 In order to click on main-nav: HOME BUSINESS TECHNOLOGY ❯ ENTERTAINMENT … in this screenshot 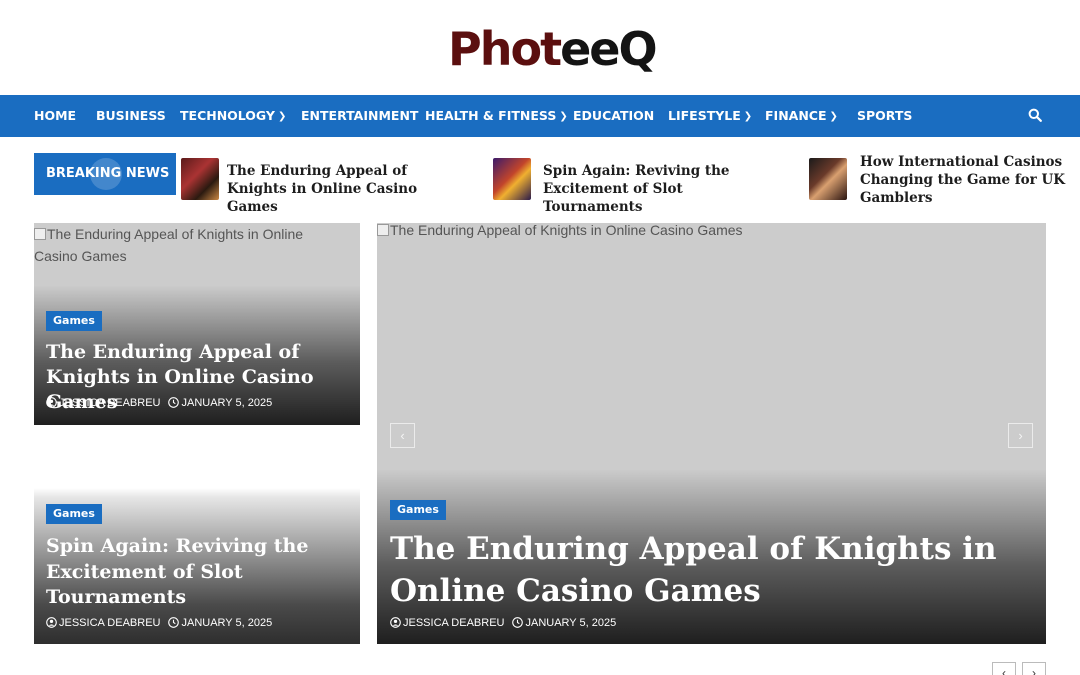, I will do `click(540, 116)`.